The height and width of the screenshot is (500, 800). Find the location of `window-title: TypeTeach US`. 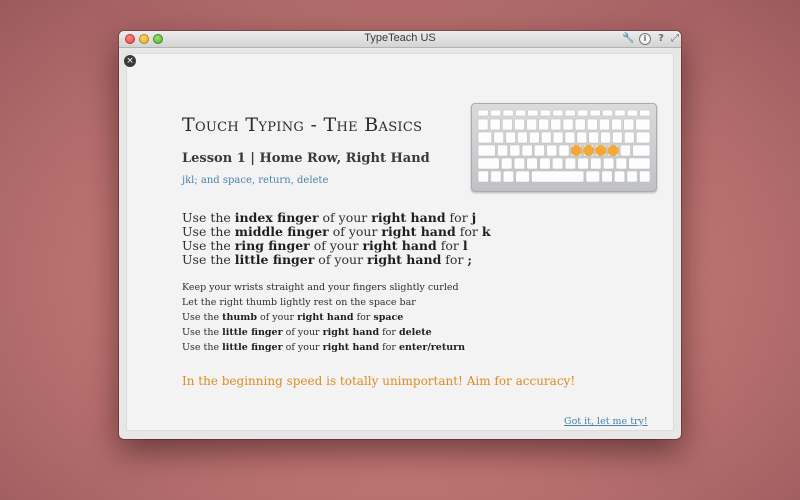

window-title: TypeTeach US is located at coordinates (400, 38).